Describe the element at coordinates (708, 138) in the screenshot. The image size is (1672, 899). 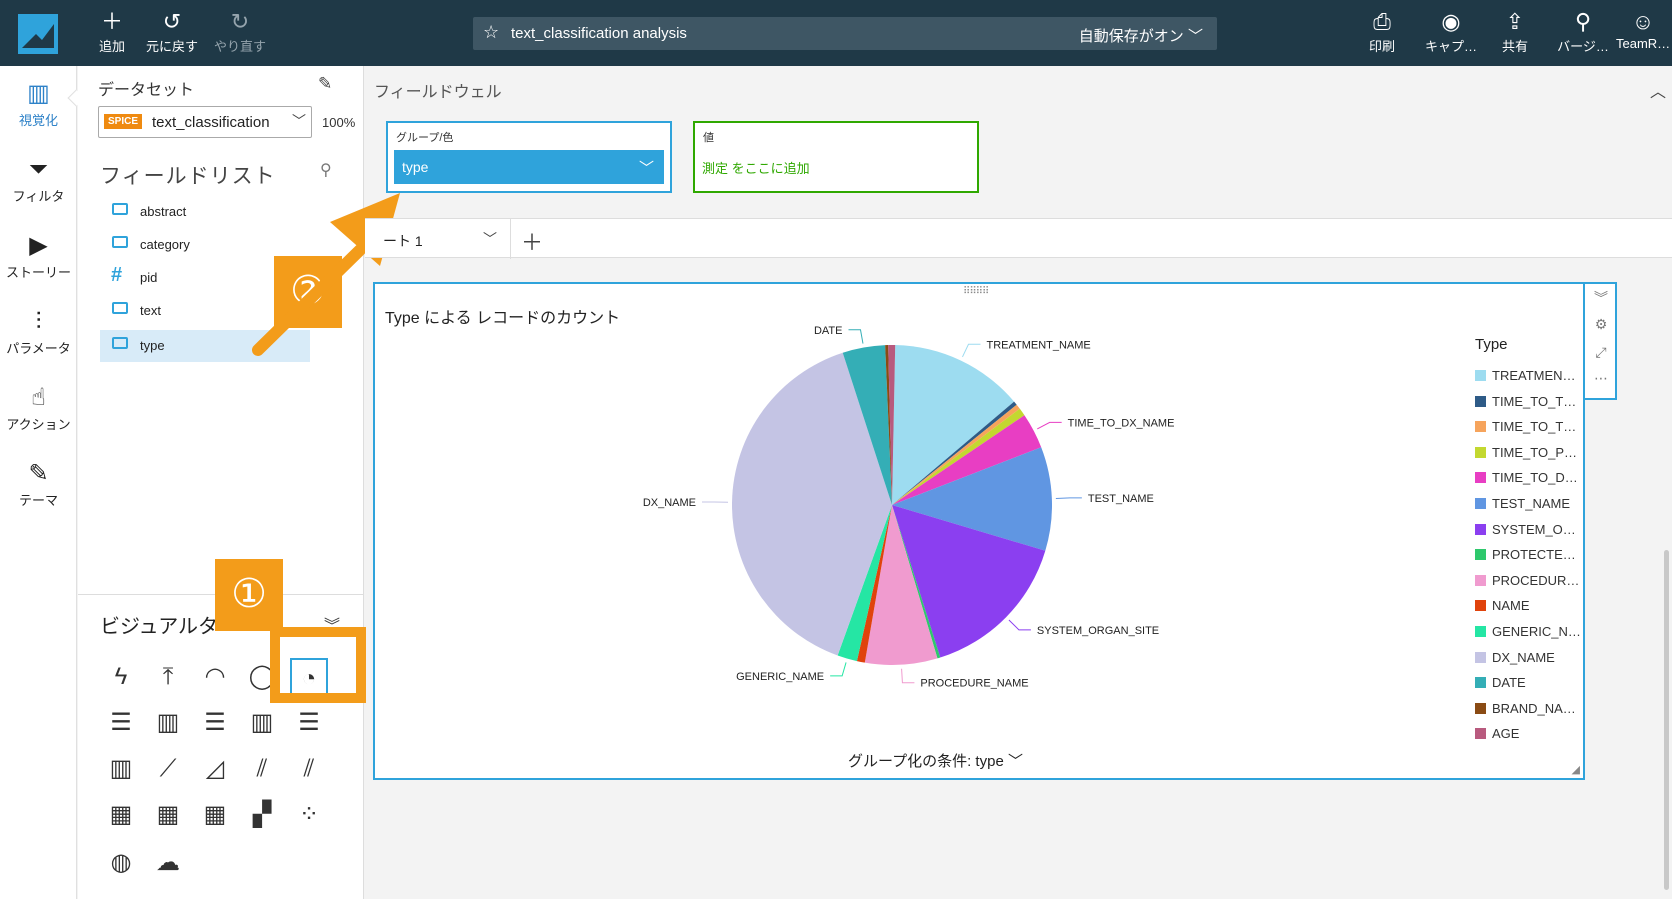
I see `value-well-label: 値` at that location.